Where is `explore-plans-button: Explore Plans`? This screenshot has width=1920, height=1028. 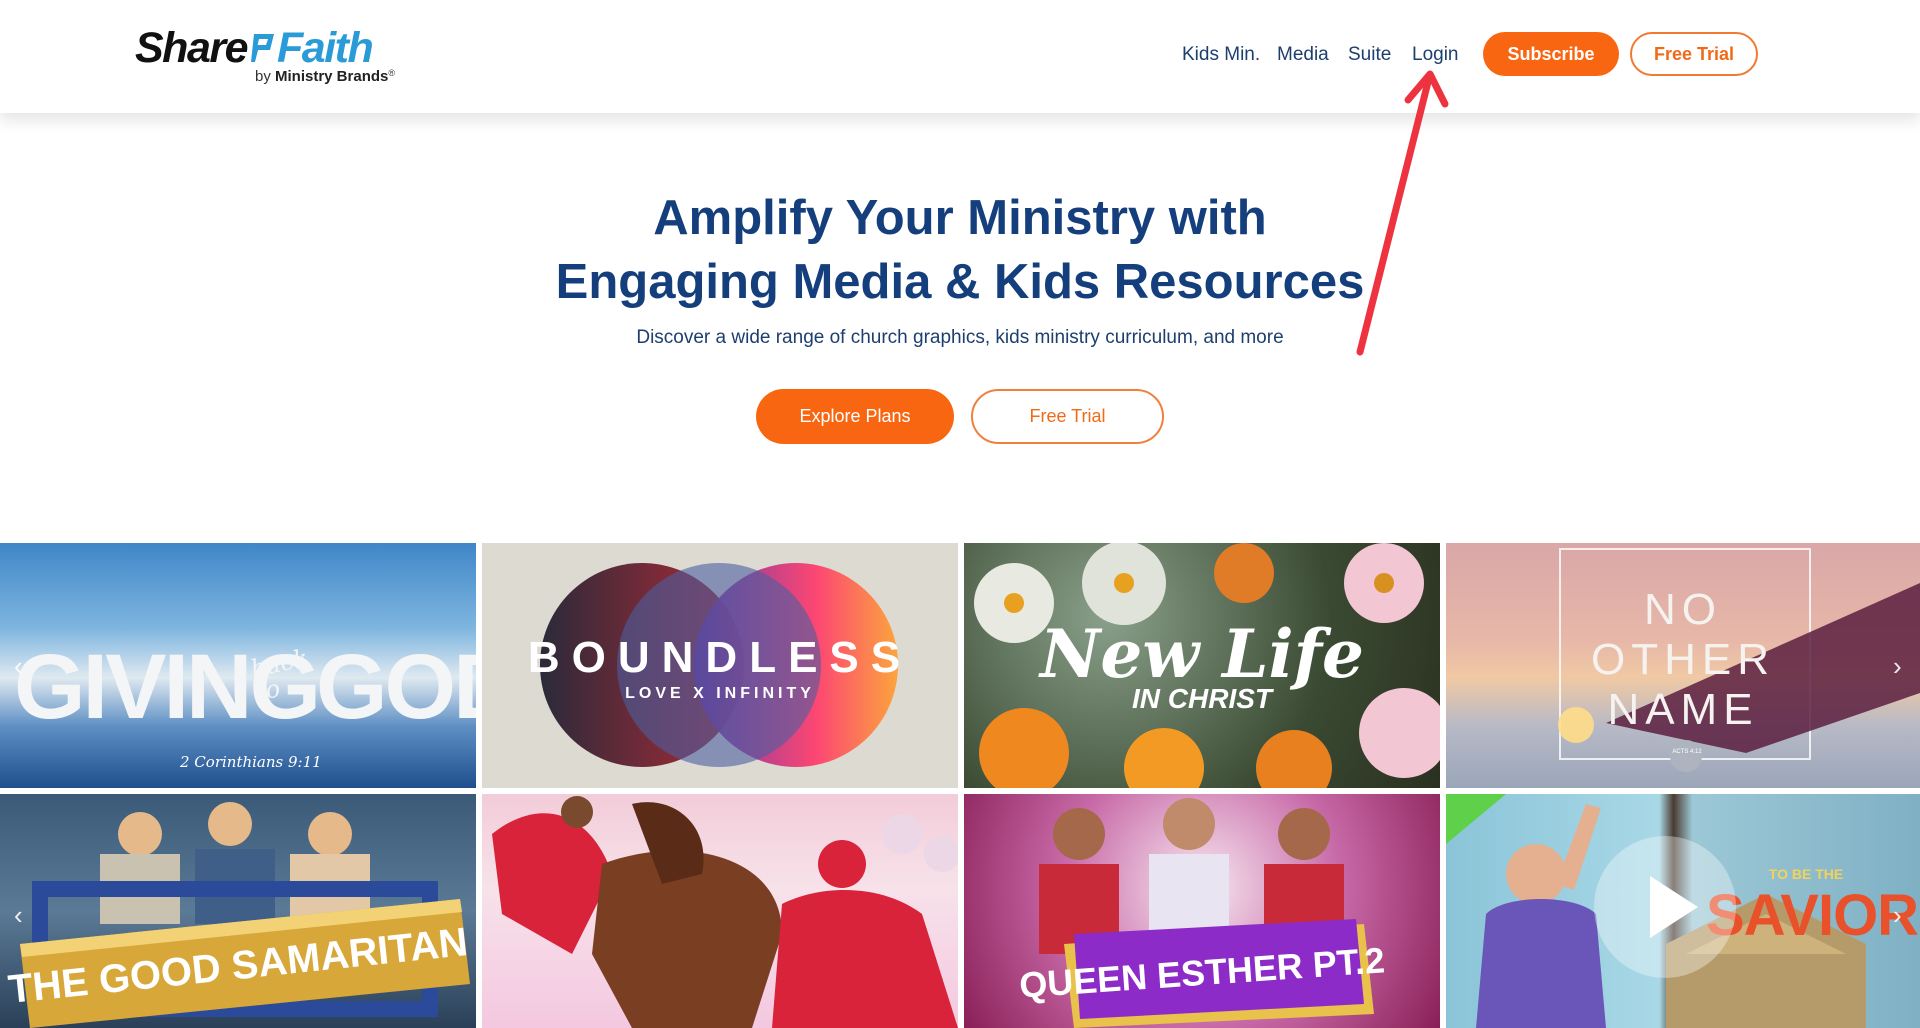 explore-plans-button: Explore Plans is located at coordinates (855, 416).